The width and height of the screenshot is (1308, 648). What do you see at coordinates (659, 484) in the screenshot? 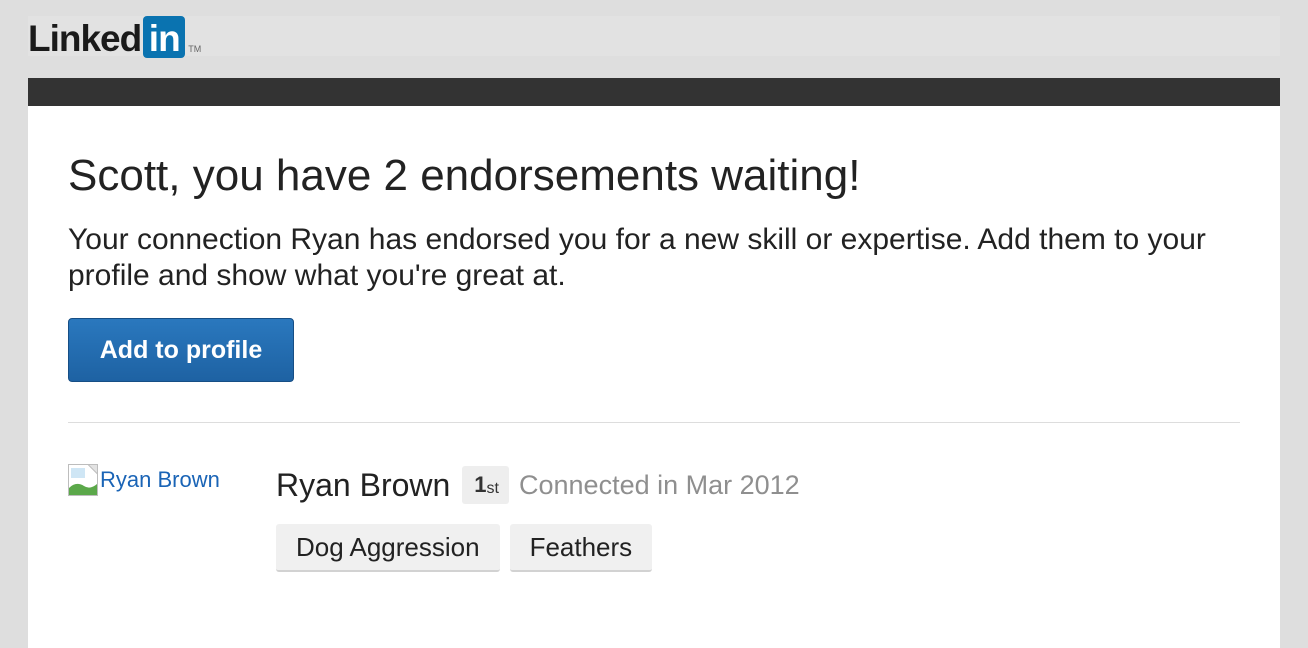
I see `connected-since: Connected in Mar 2012` at bounding box center [659, 484].